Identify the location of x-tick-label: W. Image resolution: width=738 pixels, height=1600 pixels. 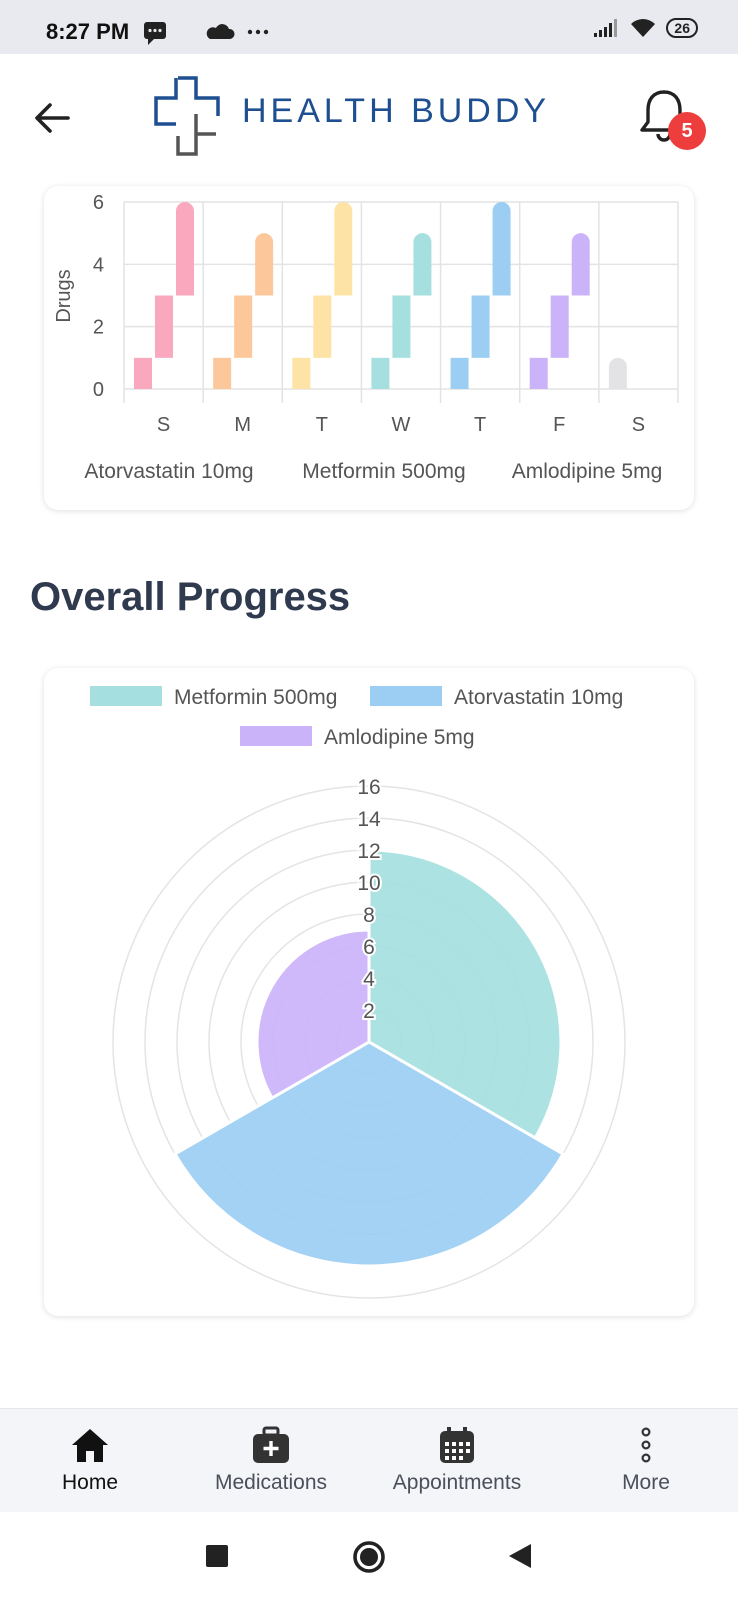
(401, 425).